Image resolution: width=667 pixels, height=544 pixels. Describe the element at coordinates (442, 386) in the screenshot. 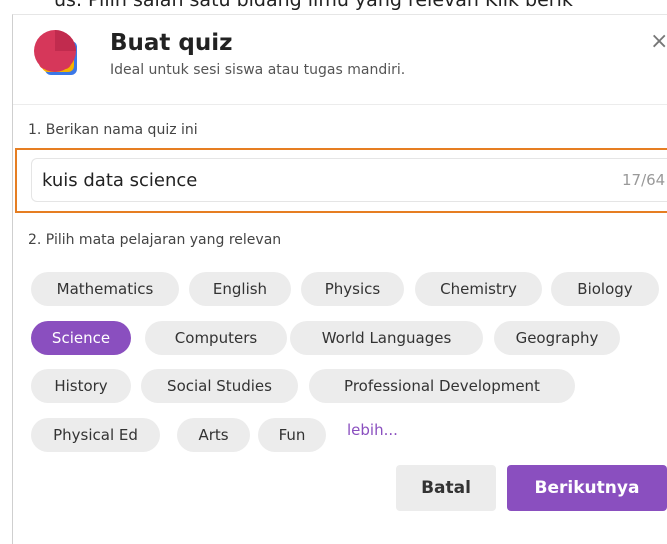

I see `subject-chip-professional-development: Professional Development` at that location.